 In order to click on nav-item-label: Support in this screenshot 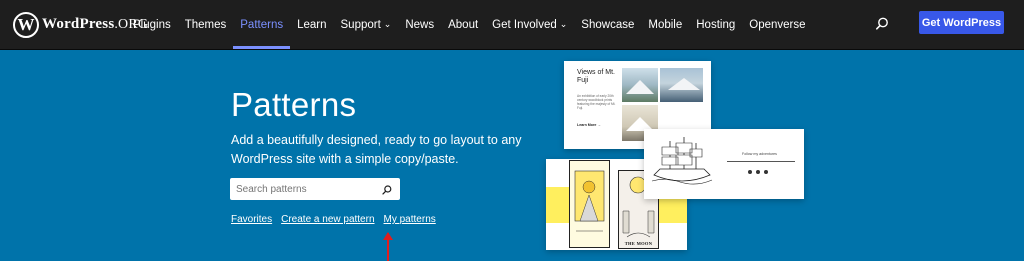, I will do `click(360, 24)`.